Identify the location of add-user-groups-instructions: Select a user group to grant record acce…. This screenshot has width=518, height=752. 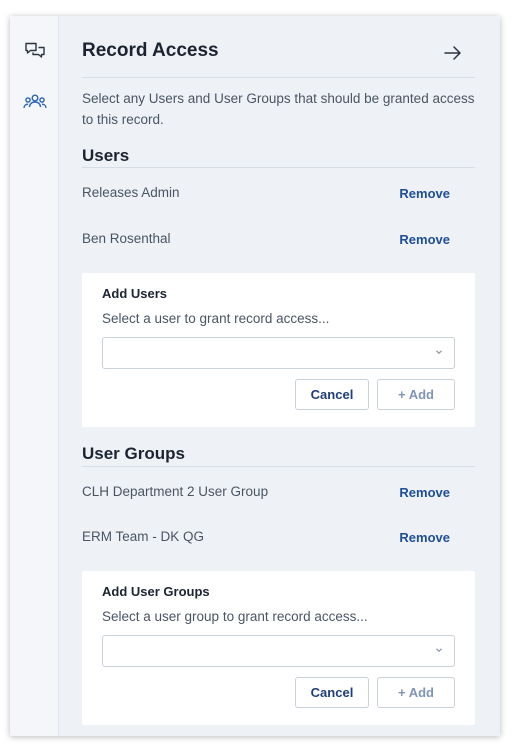
(235, 616).